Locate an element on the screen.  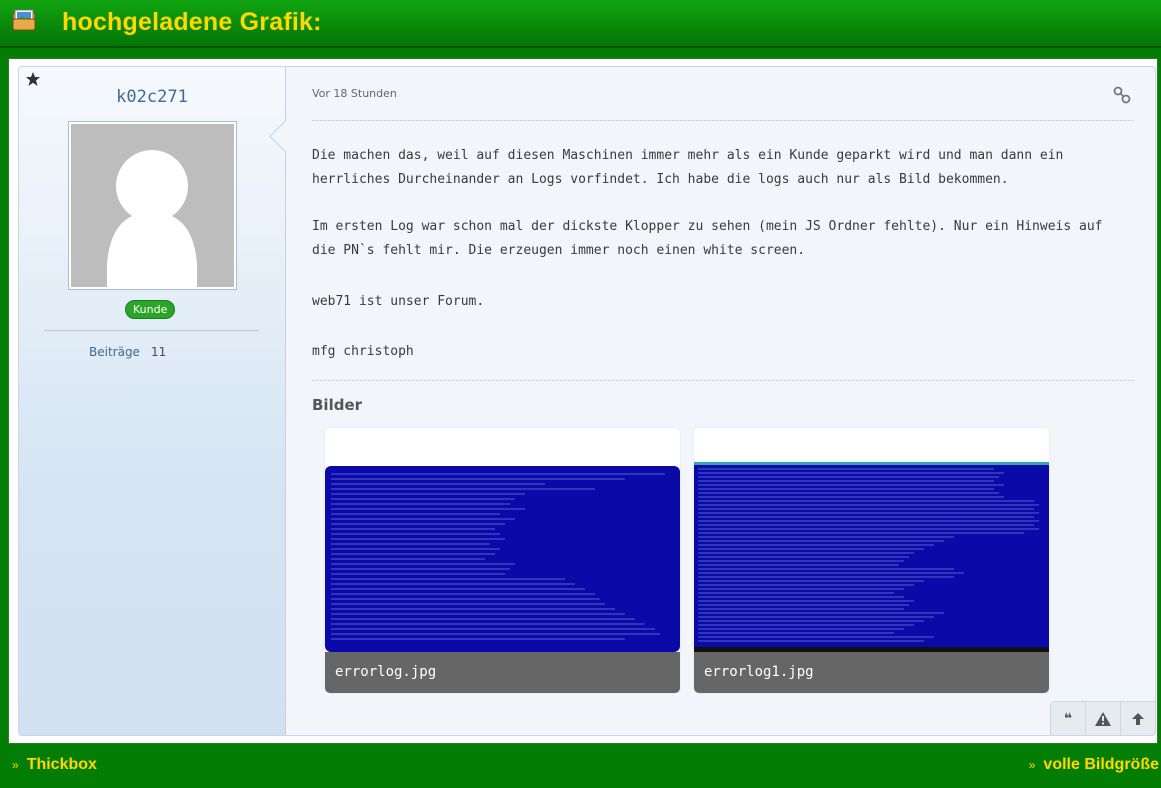
permalink-icon is located at coordinates (1122, 95).